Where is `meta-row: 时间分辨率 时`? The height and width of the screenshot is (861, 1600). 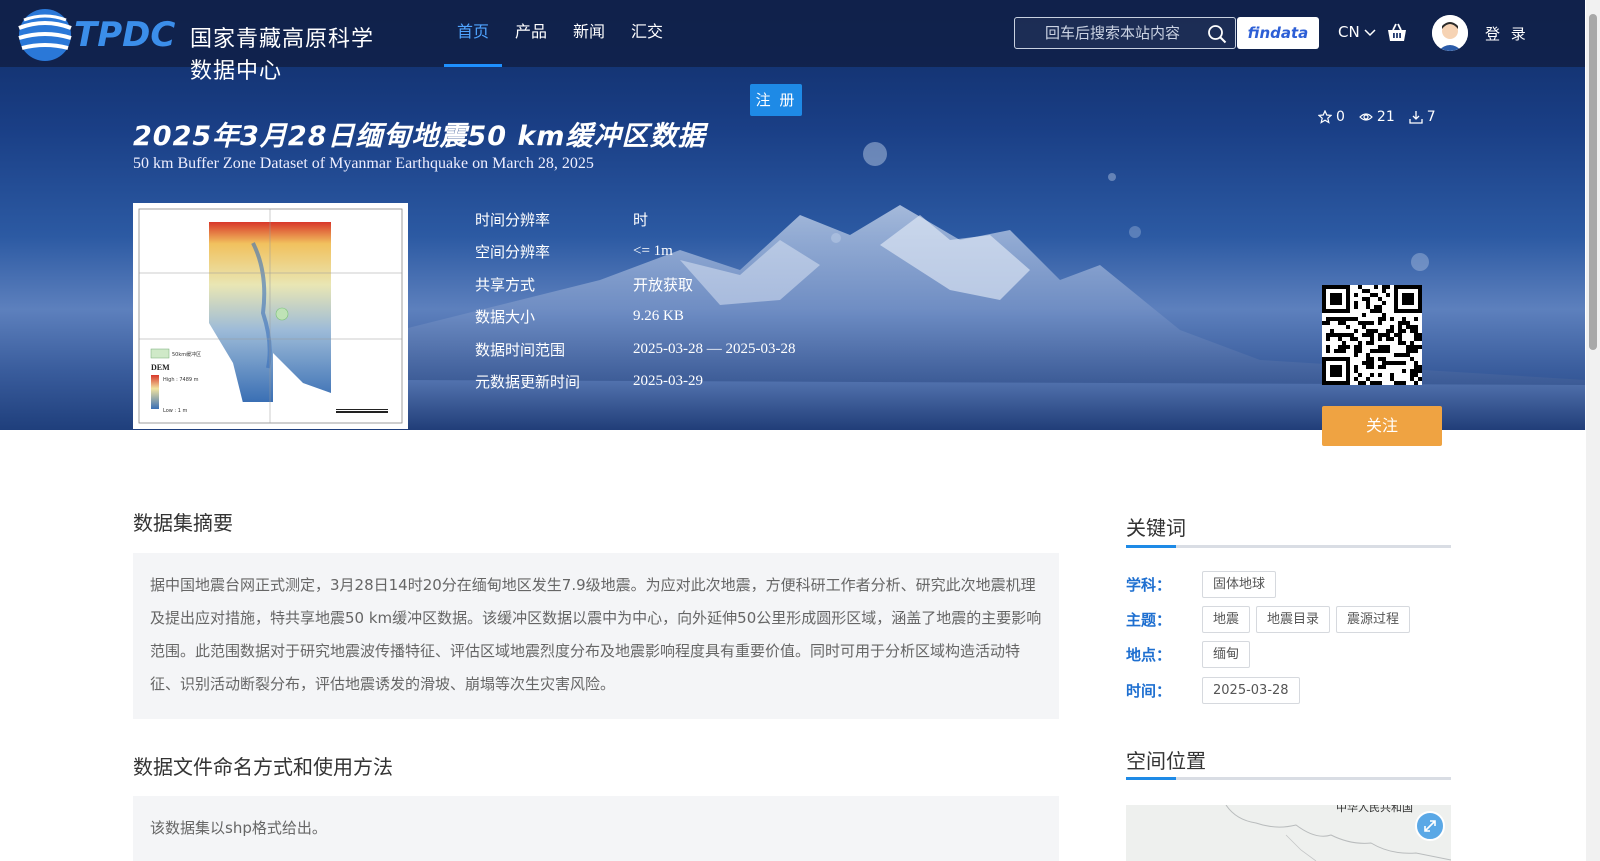
meta-row: 时间分辨率 时 is located at coordinates (635, 219).